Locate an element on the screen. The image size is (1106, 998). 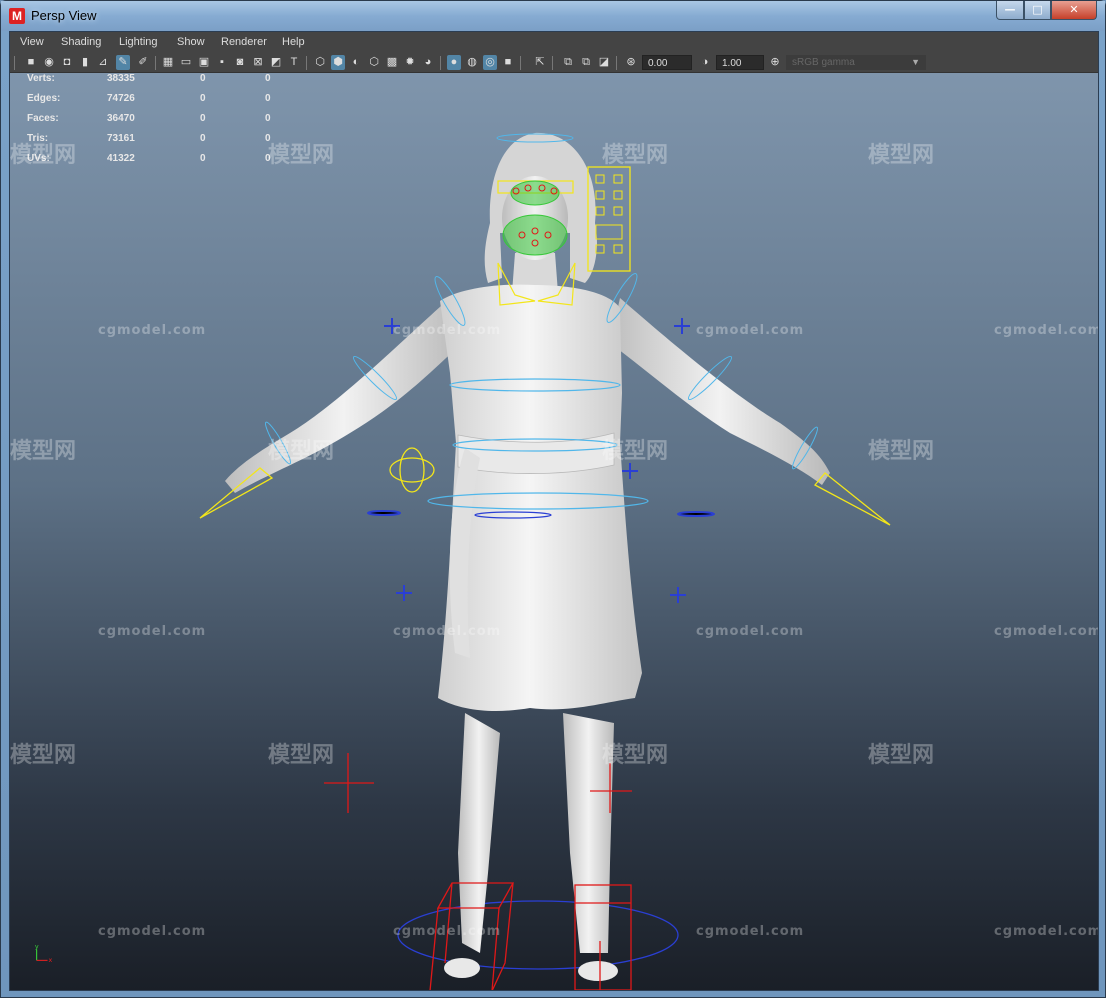
left-leg is located at coordinates (479, 833).